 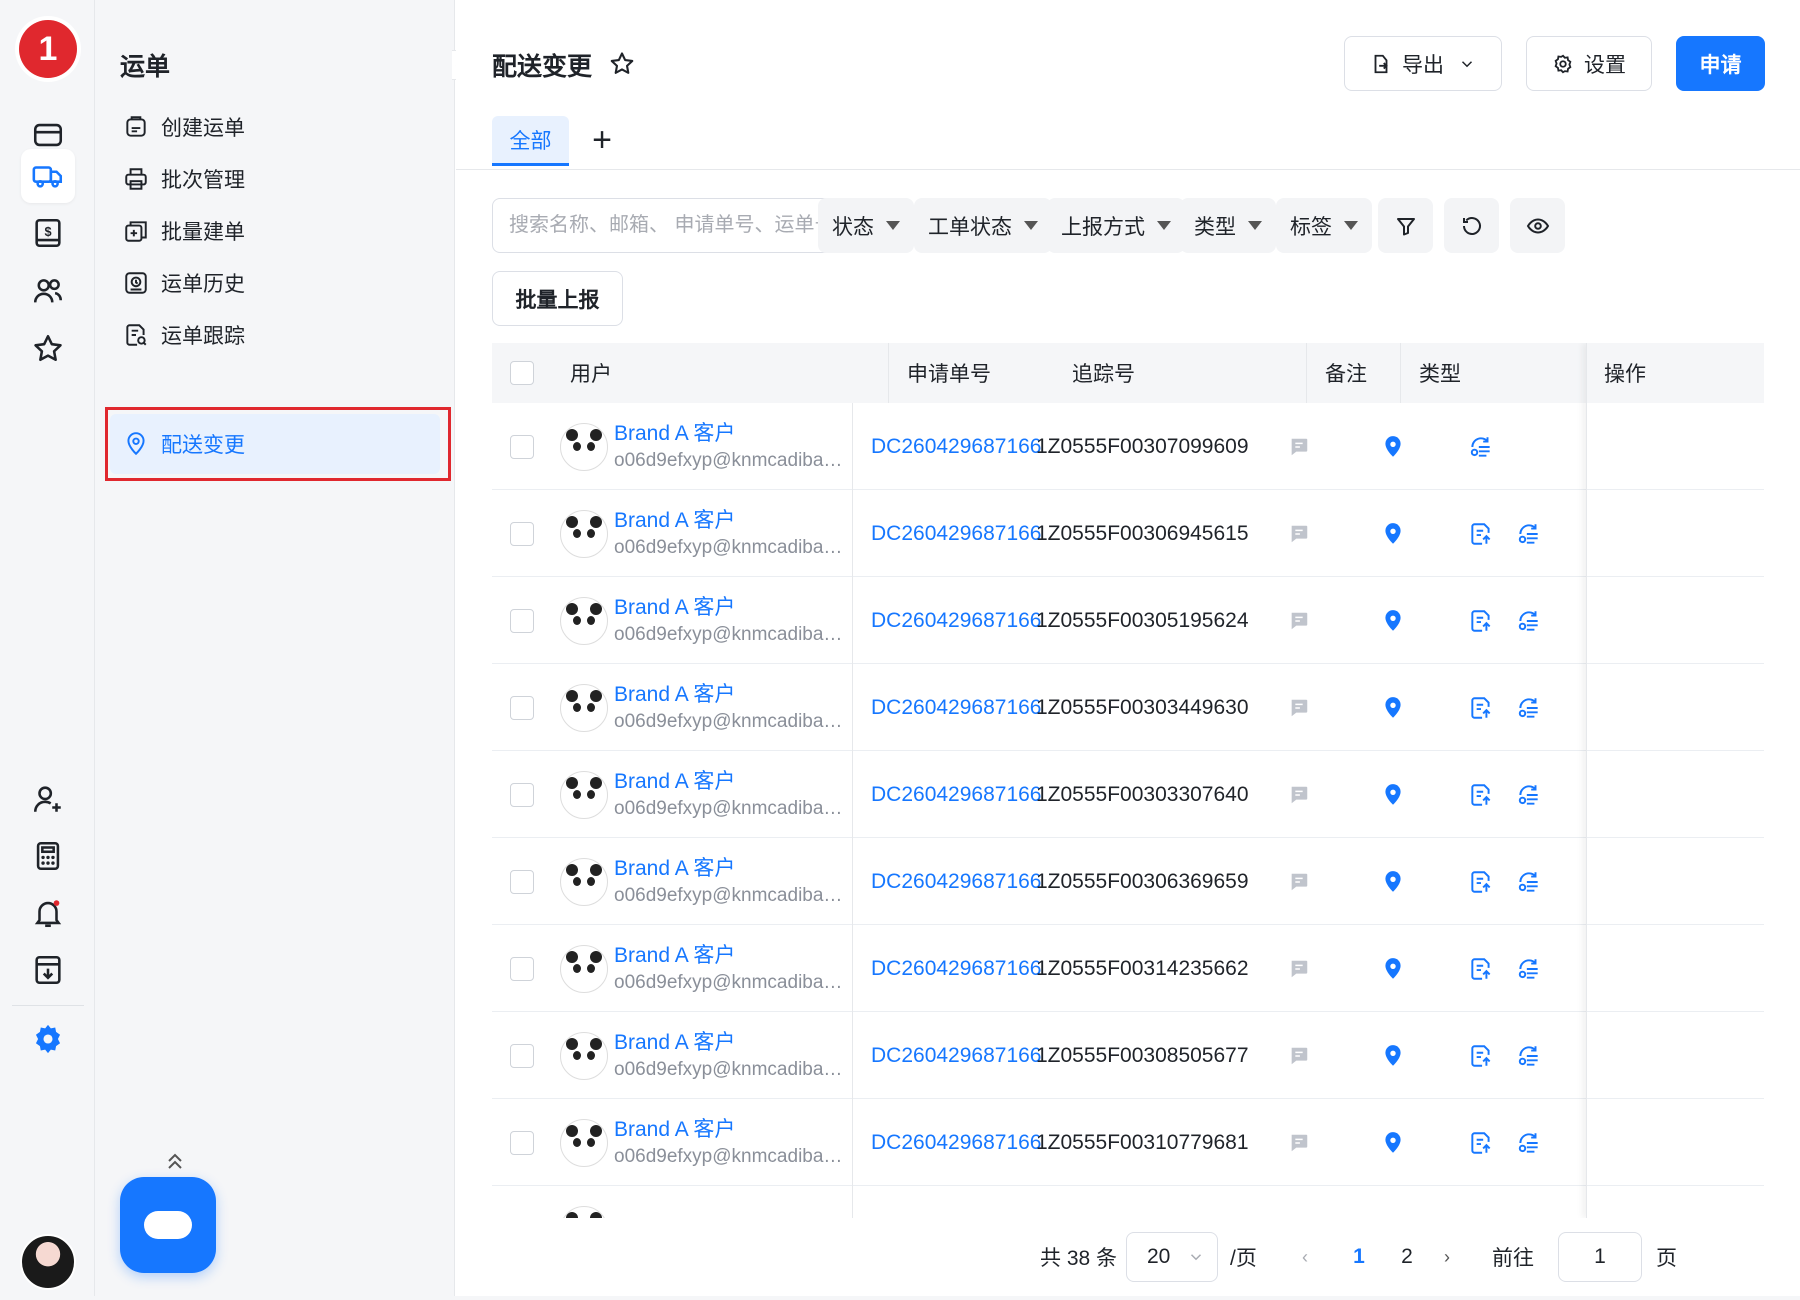 What do you see at coordinates (275, 335) in the screenshot?
I see `nav-item-waybill-tracking: 运单跟踪` at bounding box center [275, 335].